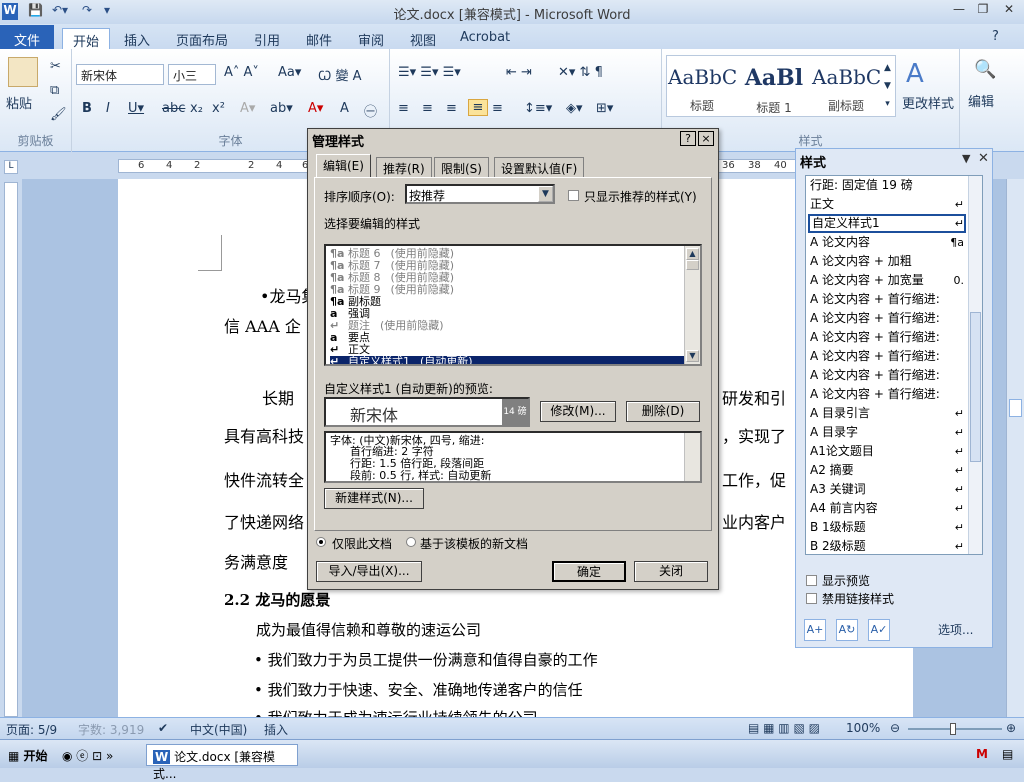  What do you see at coordinates (1007, 755) in the screenshot?
I see `tray-network-icon: ▤` at bounding box center [1007, 755].